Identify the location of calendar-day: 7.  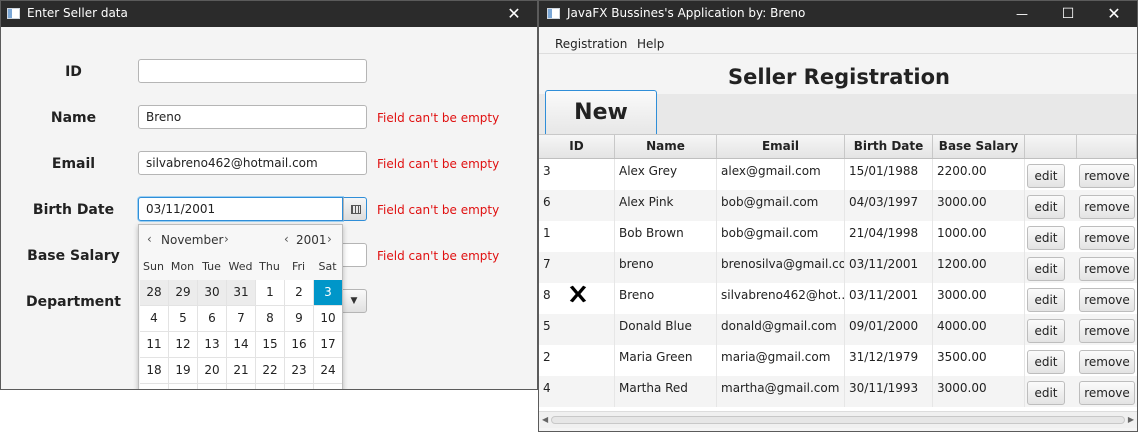
(241, 319).